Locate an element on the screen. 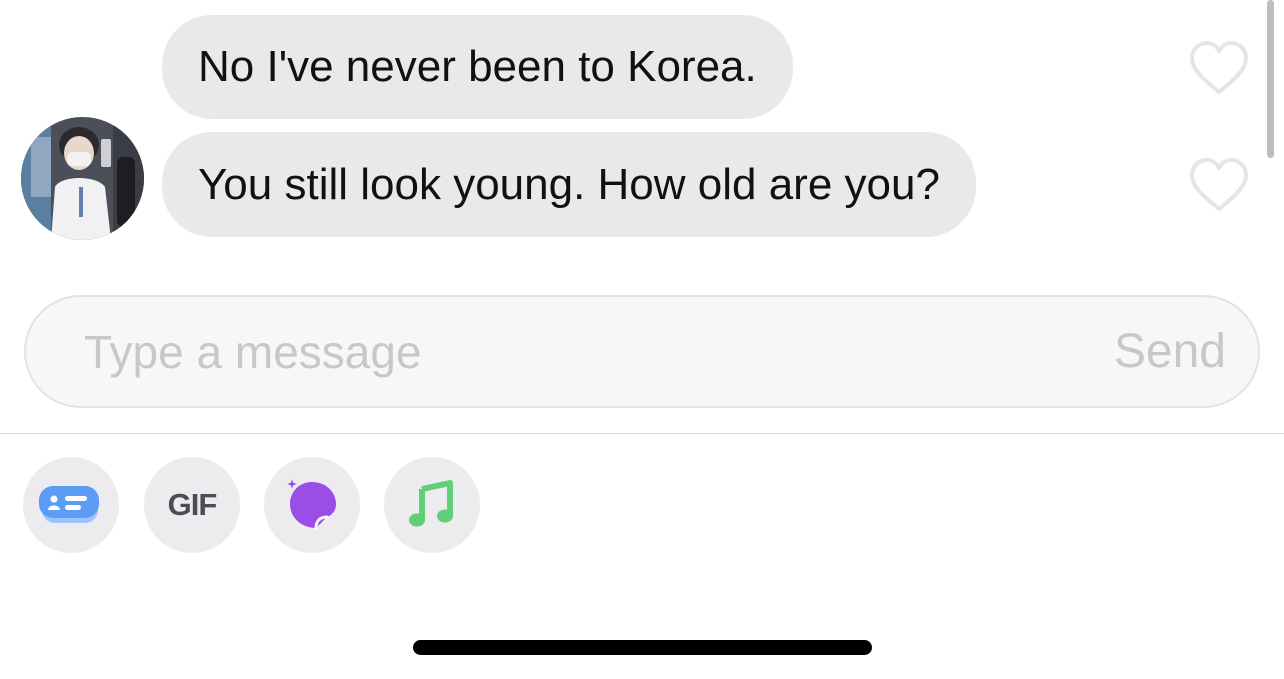  scrollbar is located at coordinates (1270, 79).